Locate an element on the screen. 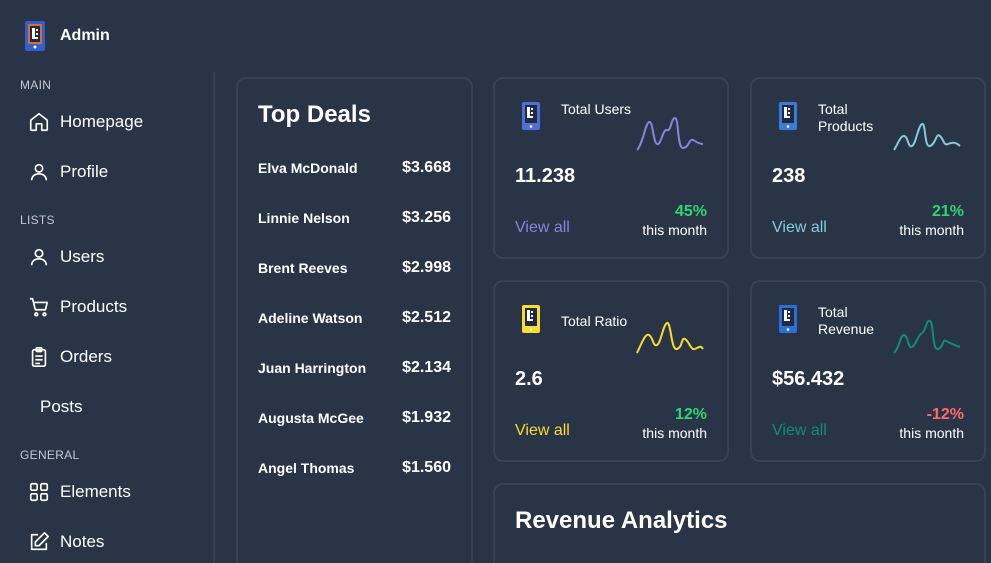  revenue-analytics-panel: Revenue Analytics is located at coordinates (739, 523).